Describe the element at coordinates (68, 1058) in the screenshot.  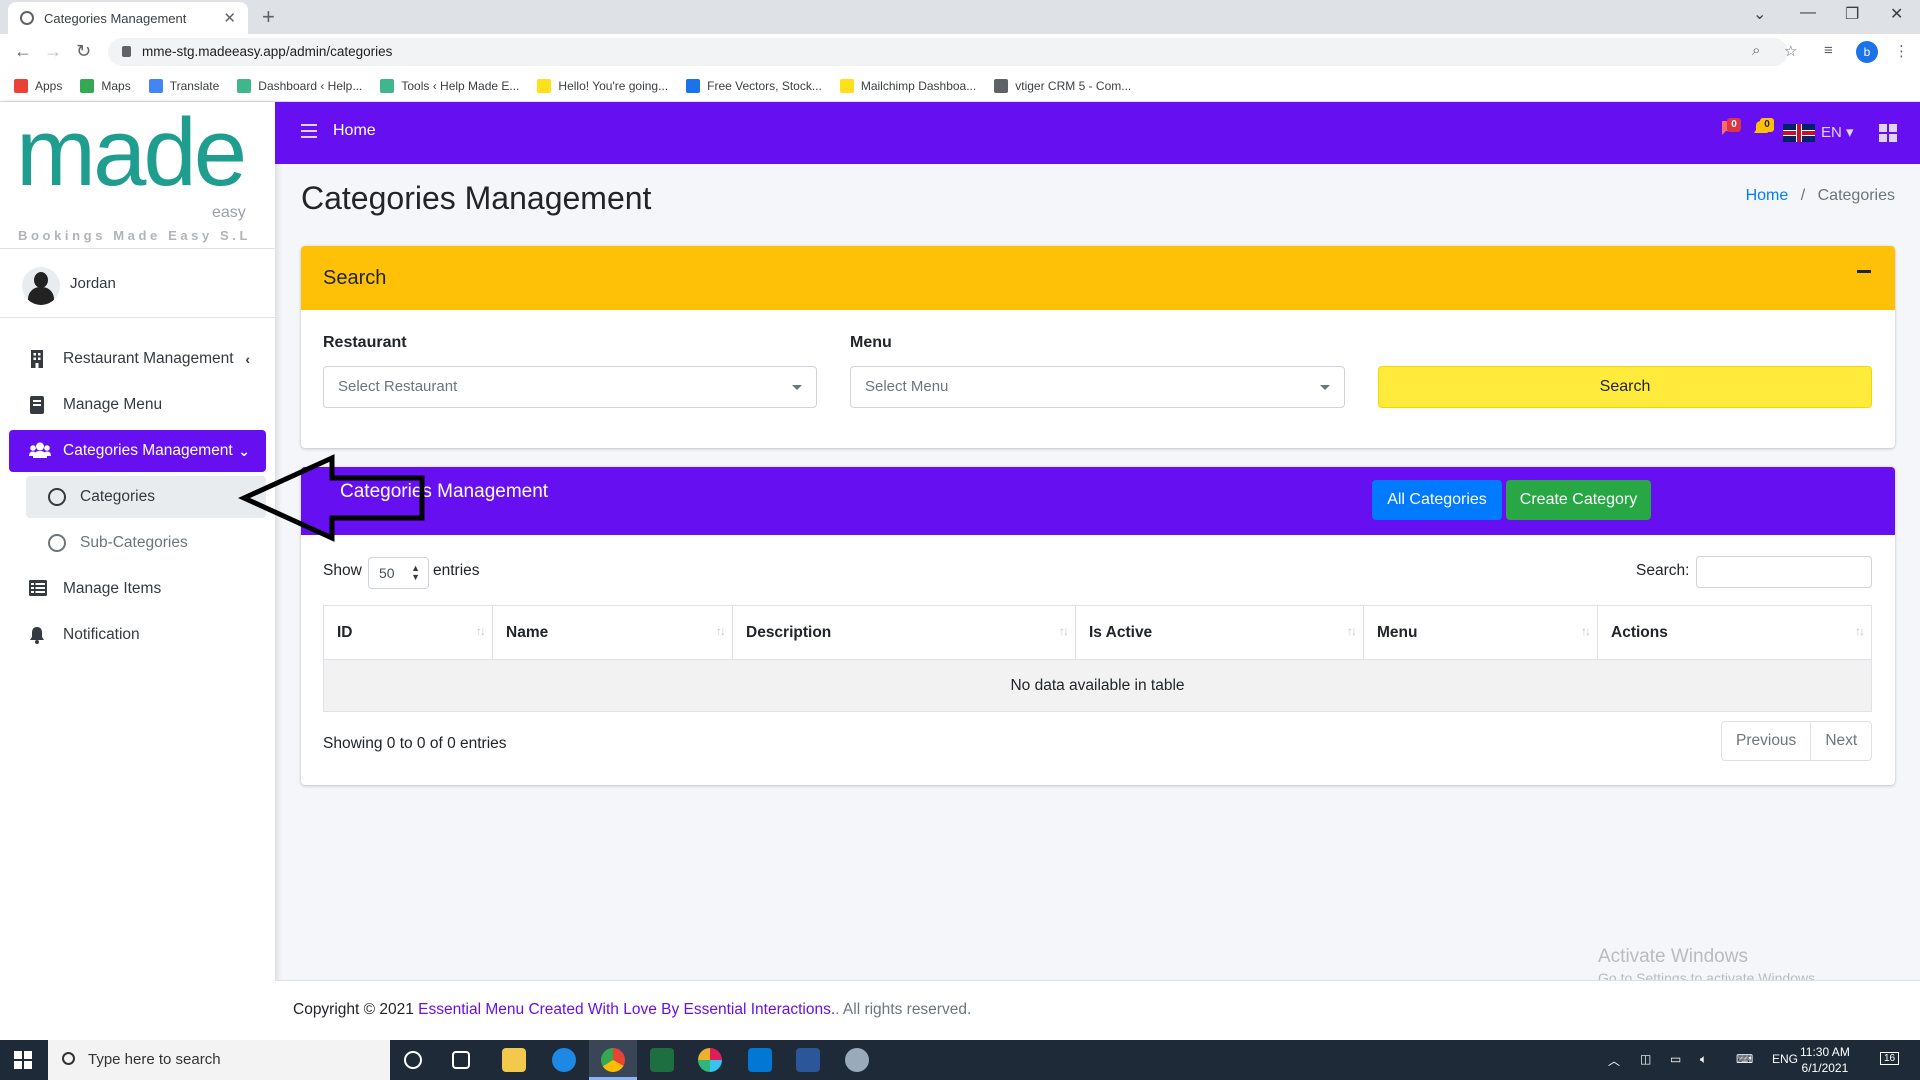
I see `search-icon` at that location.